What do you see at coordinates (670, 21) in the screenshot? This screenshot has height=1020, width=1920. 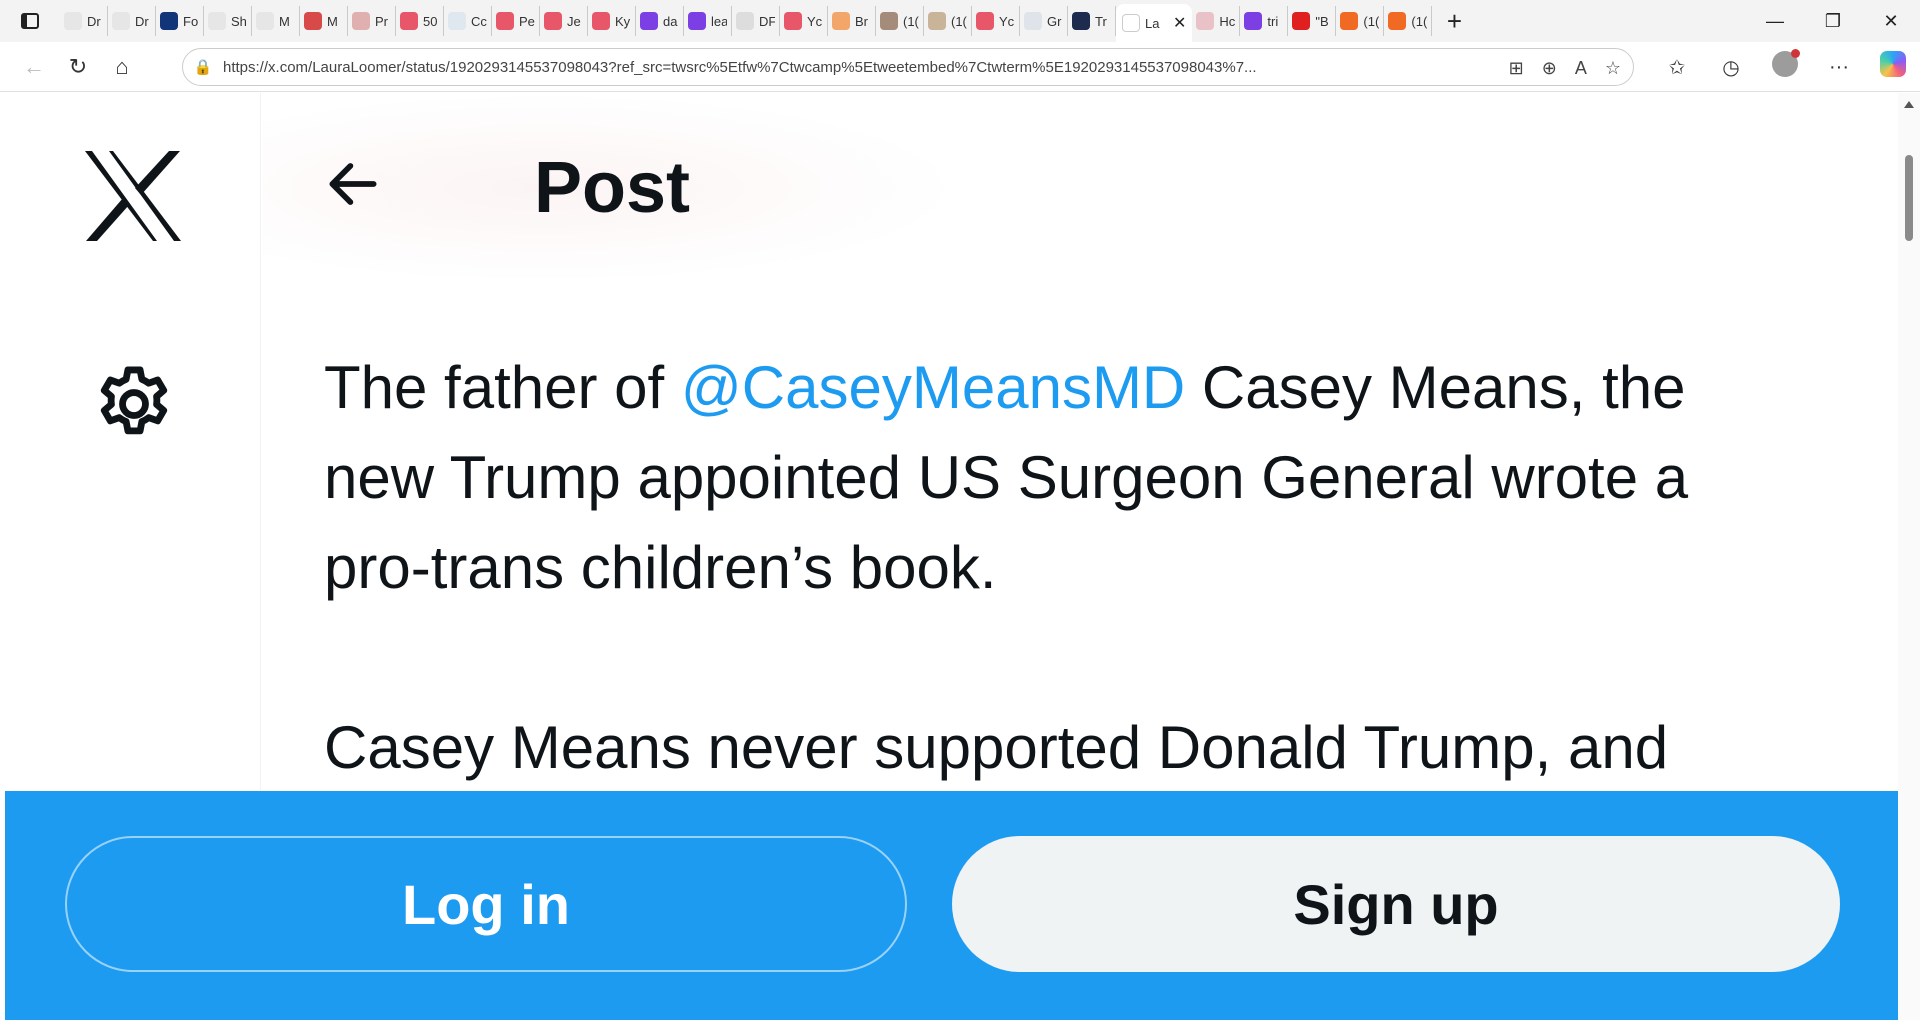 I see `tab-title: da` at bounding box center [670, 21].